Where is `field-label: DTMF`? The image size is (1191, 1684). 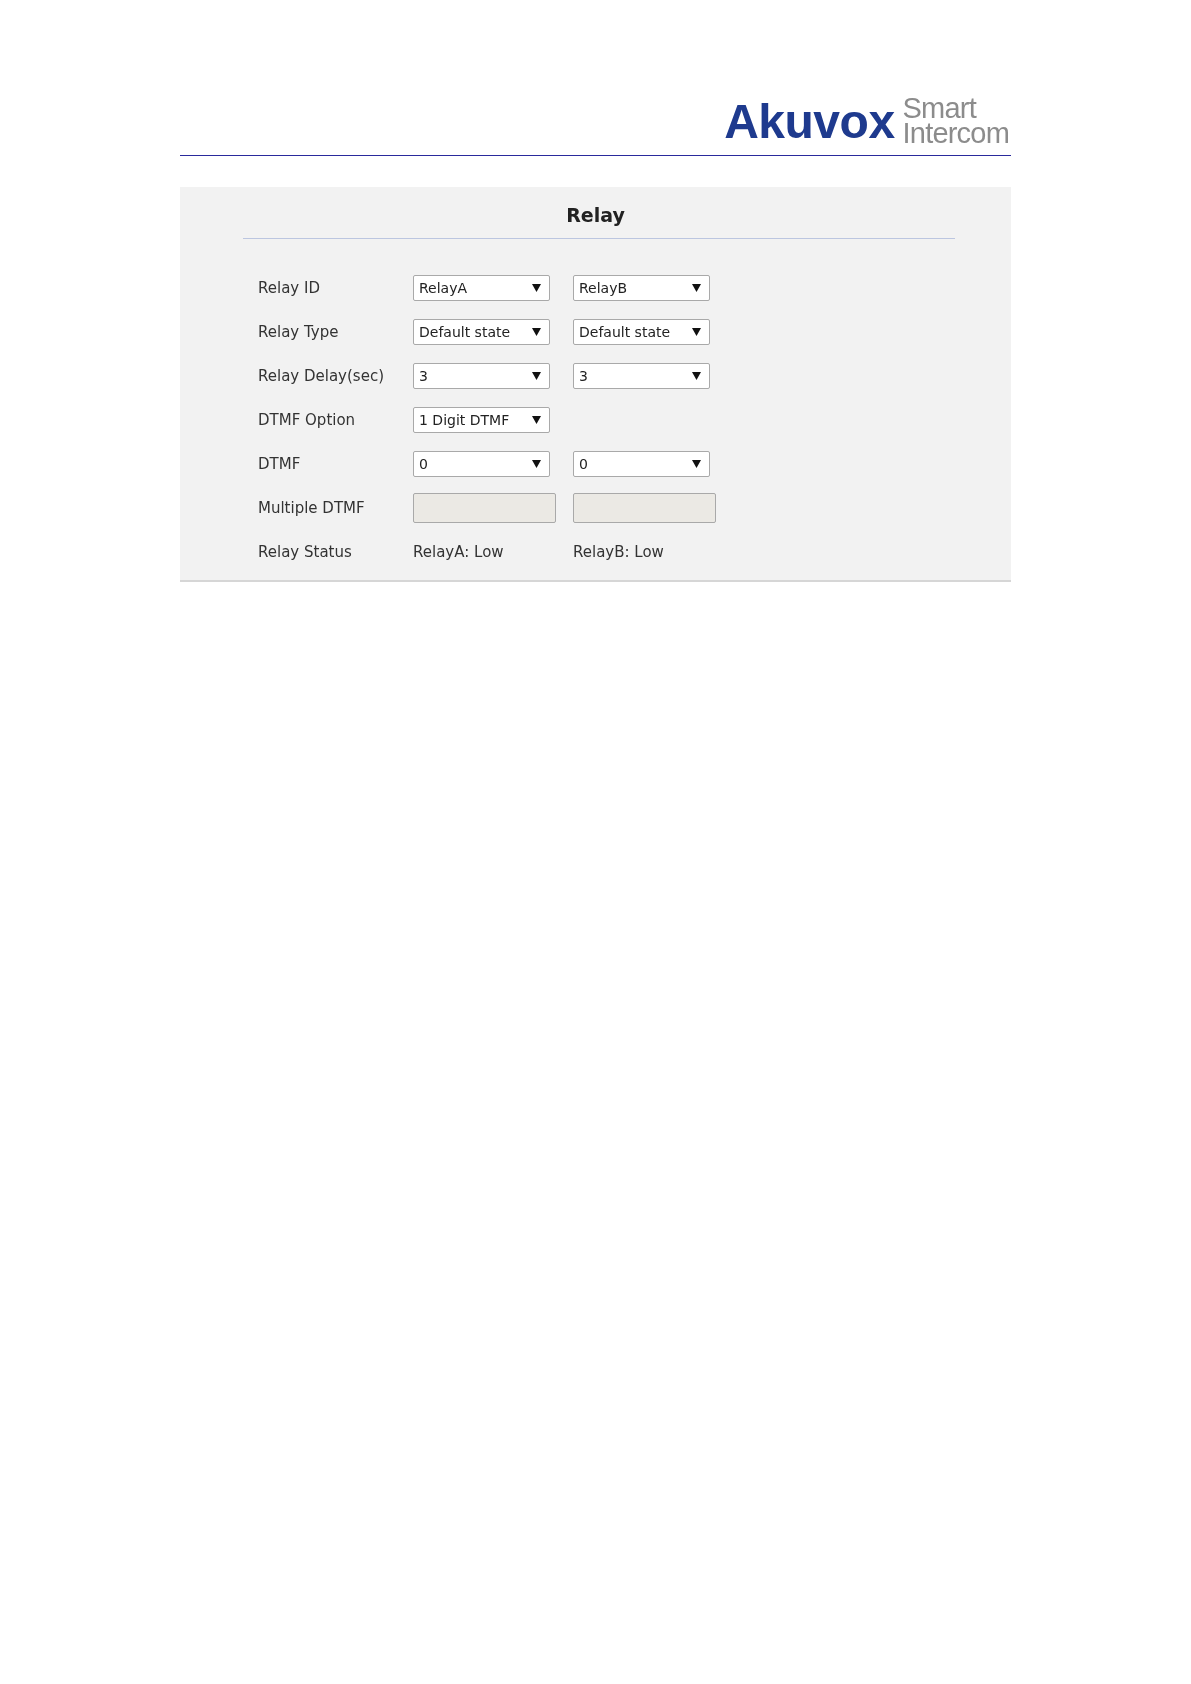 field-label: DTMF is located at coordinates (280, 464).